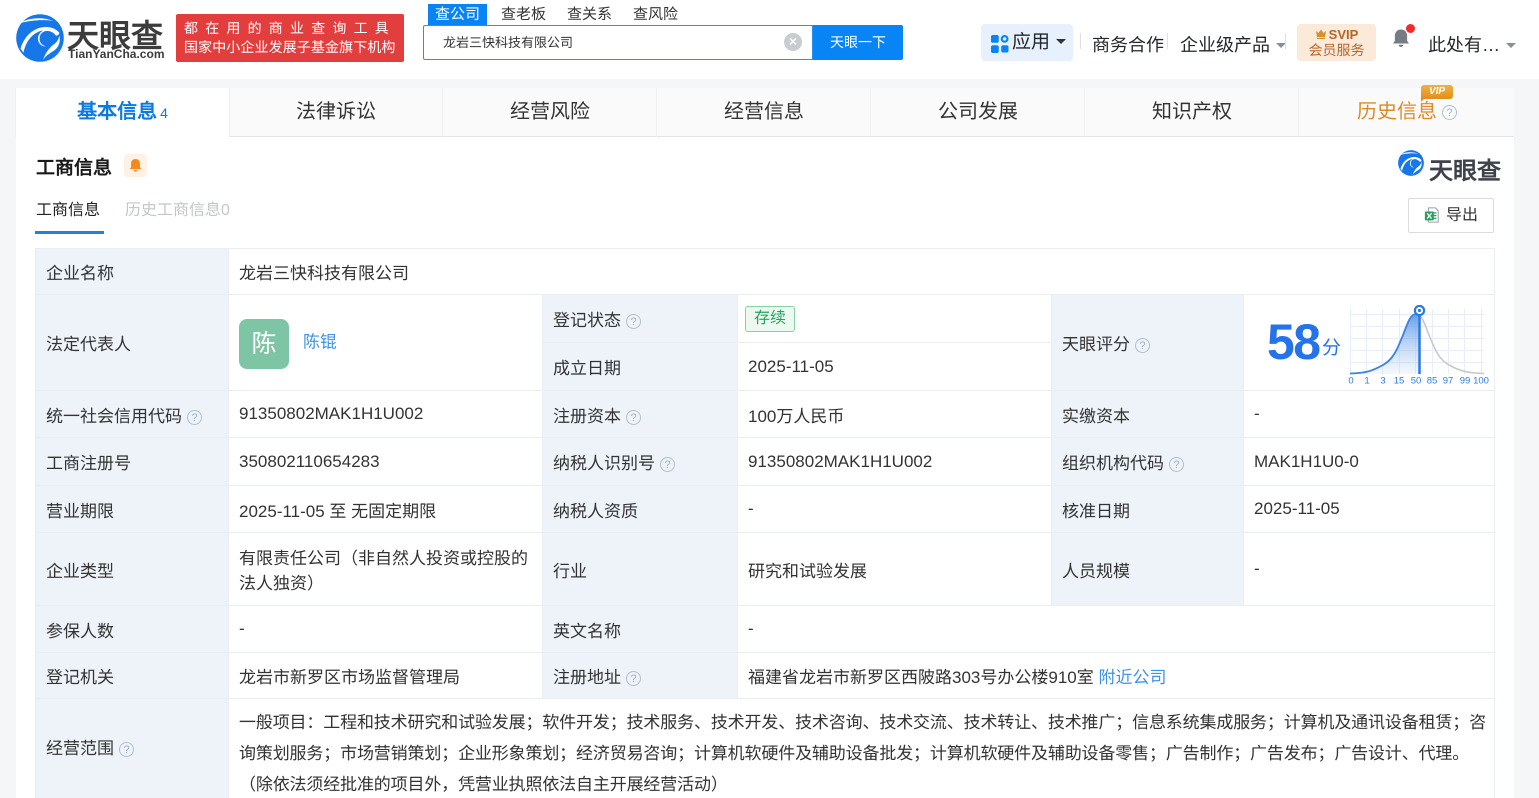 This screenshot has width=1539, height=798. I want to click on svg-text: 0, so click(1350, 380).